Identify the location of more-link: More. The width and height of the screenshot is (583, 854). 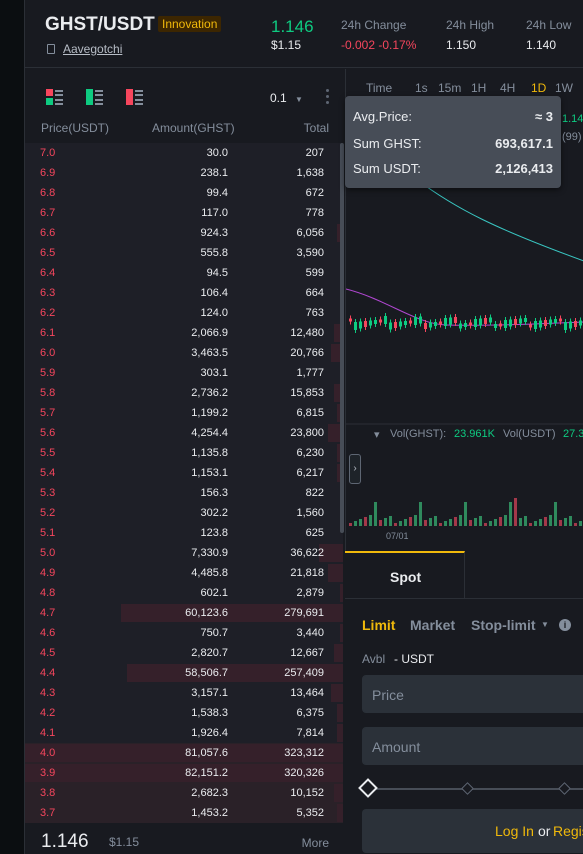
(315, 843).